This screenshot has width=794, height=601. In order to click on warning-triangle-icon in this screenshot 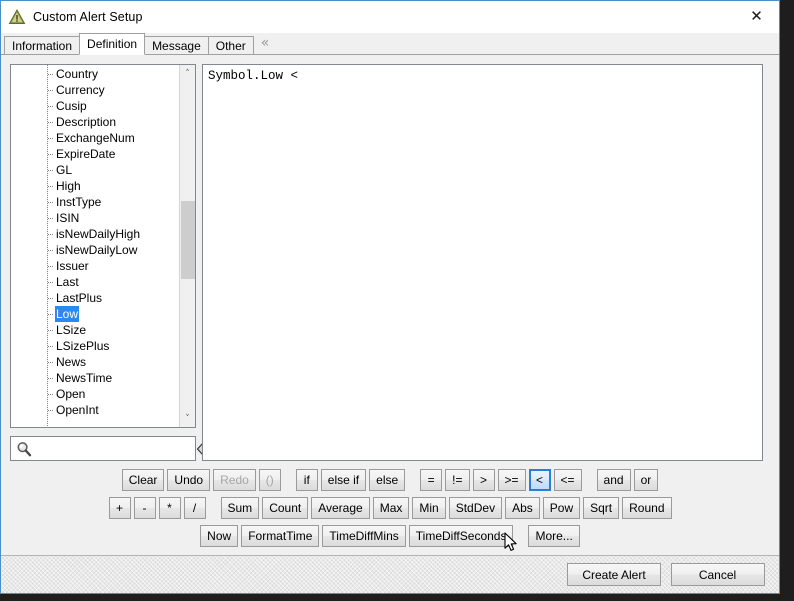, I will do `click(17, 17)`.